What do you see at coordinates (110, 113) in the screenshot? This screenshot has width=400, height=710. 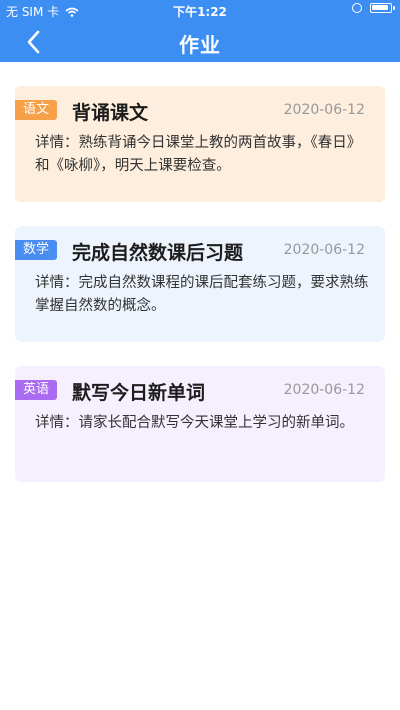 I see `homework-title: 背诵课文` at bounding box center [110, 113].